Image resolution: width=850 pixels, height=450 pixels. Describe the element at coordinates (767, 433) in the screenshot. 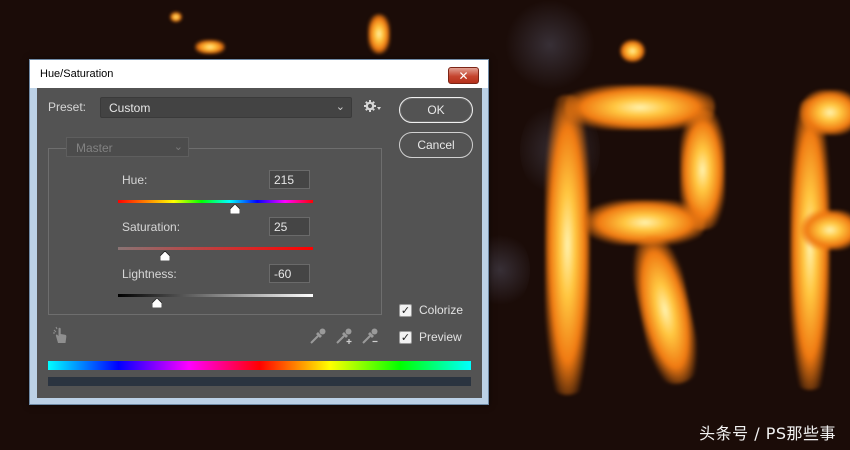

I see `watermark-text: 头条号 / PS那些事` at that location.